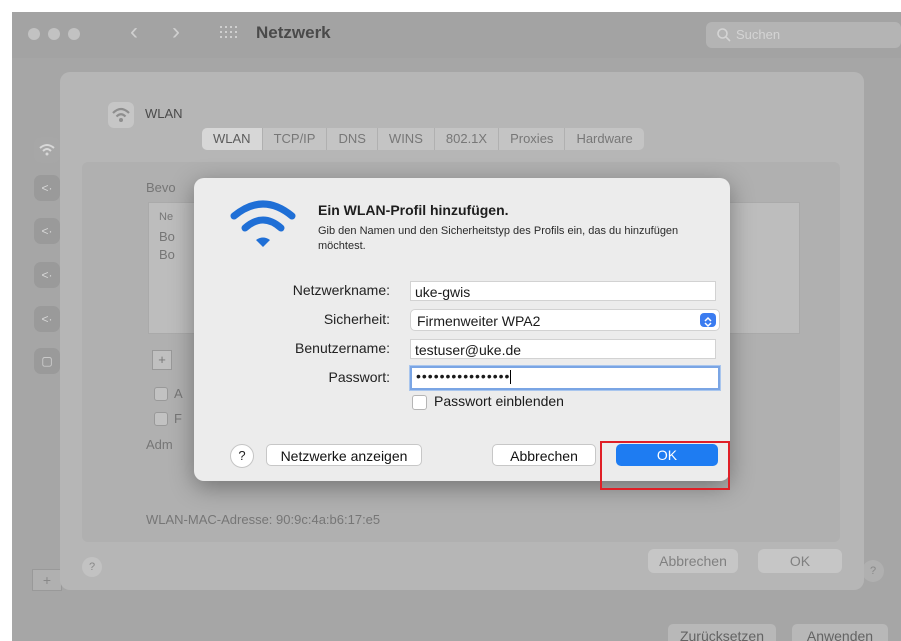 The width and height of the screenshot is (901, 641). What do you see at coordinates (722, 632) in the screenshot?
I see `reset-button: Zurücksetzen` at bounding box center [722, 632].